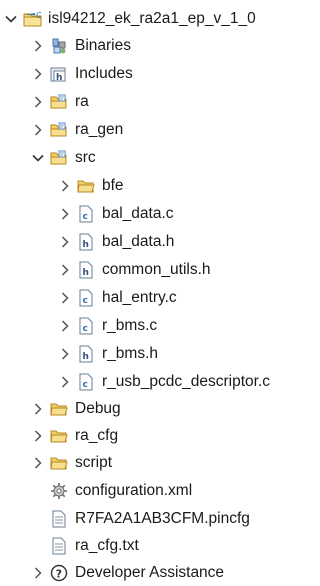  I want to click on help-icon: ?, so click(59, 573).